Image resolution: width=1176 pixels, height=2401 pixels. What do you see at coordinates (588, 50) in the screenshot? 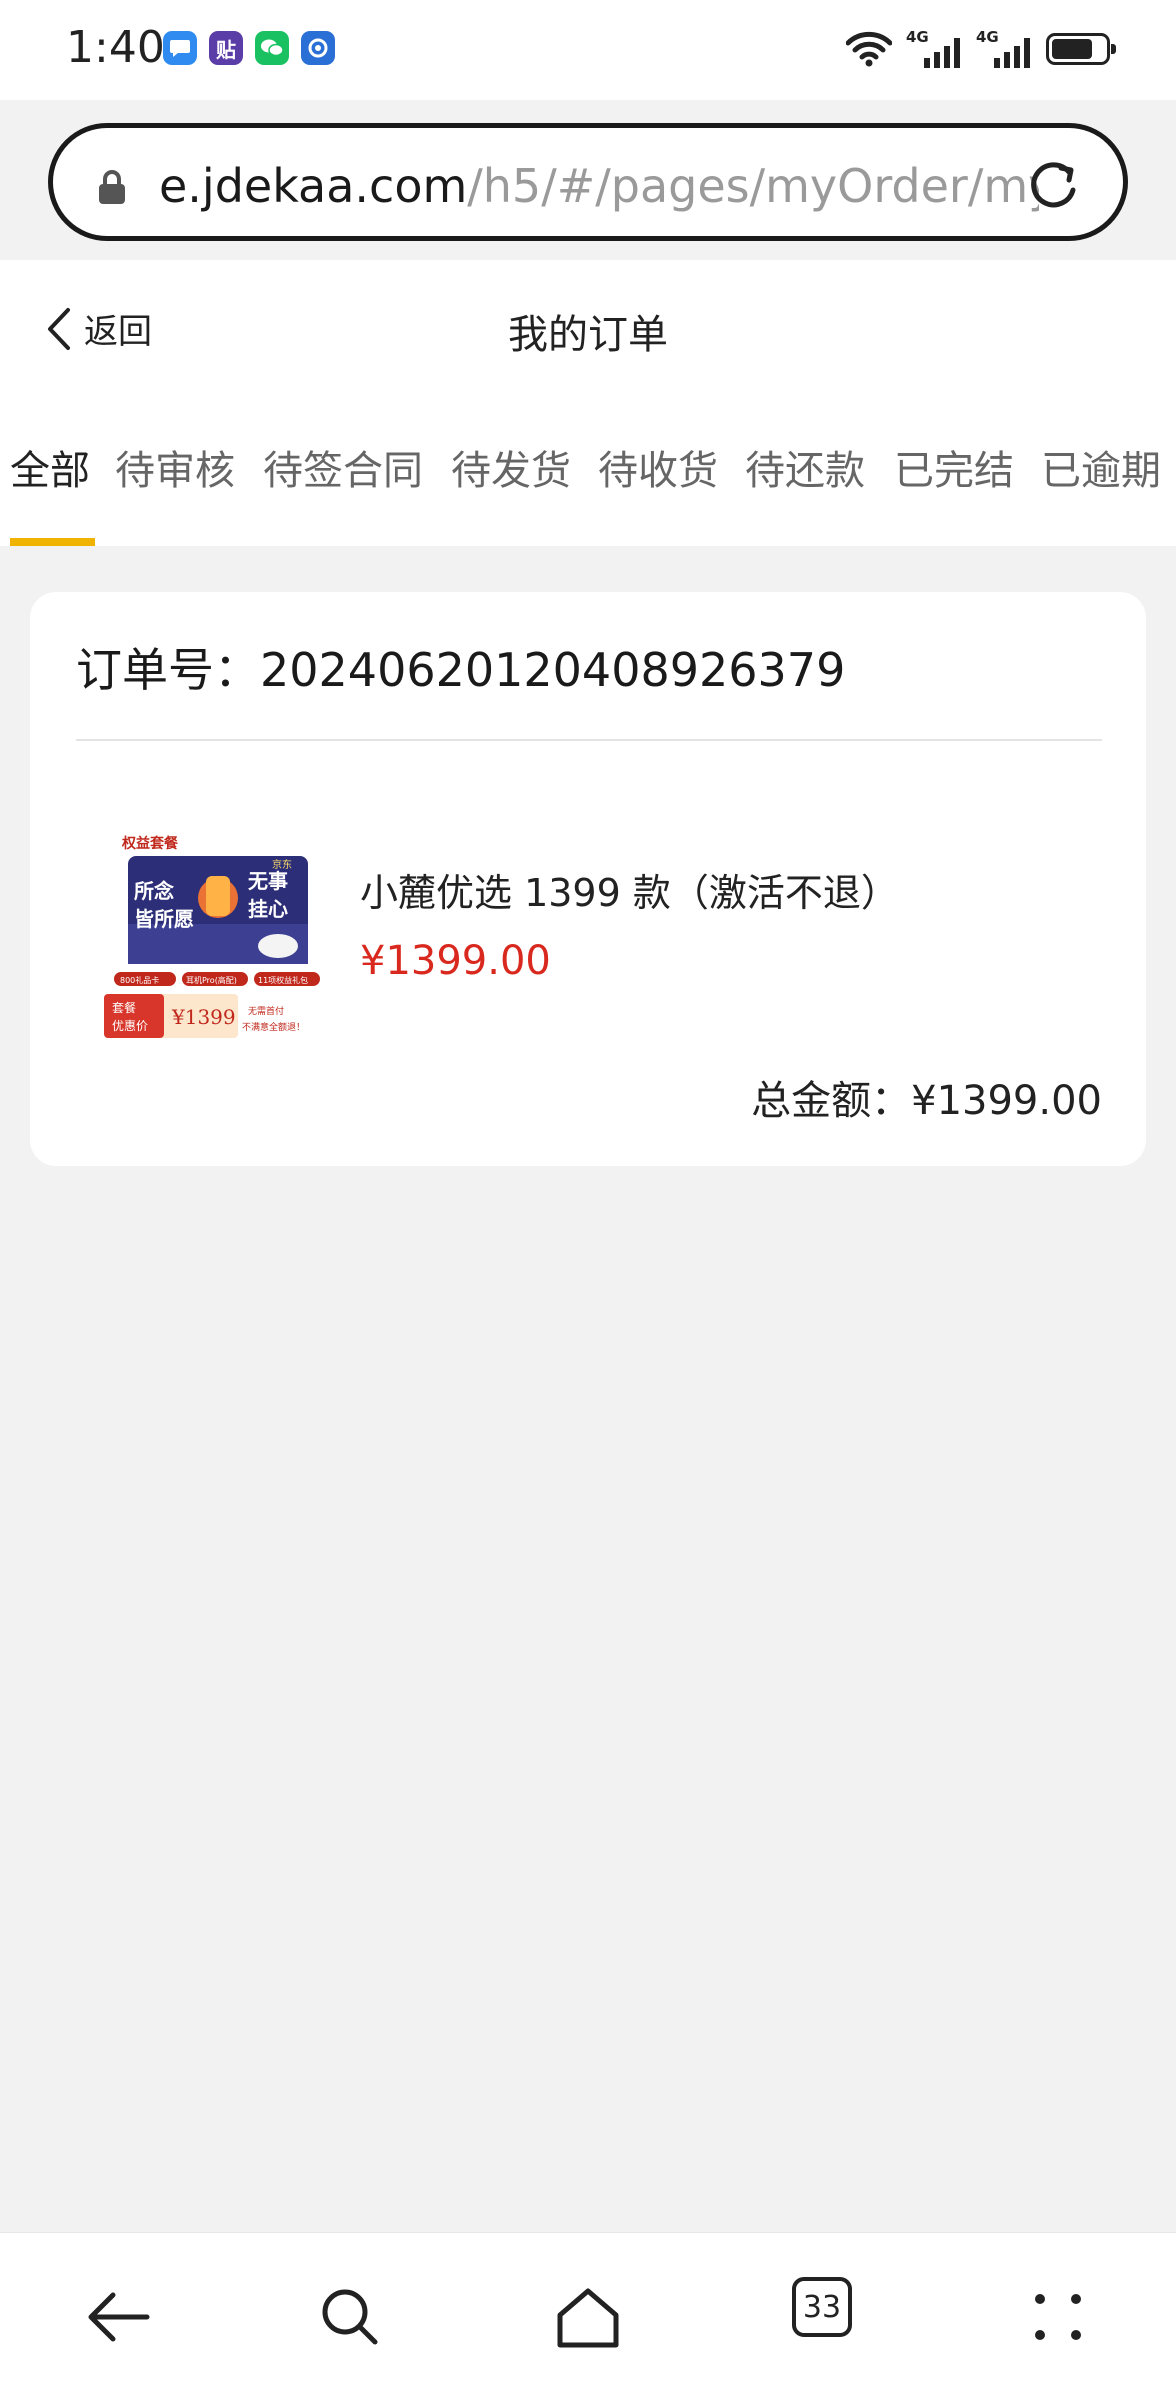
I see `status-bar: 1:40 贴 4G 4G` at bounding box center [588, 50].